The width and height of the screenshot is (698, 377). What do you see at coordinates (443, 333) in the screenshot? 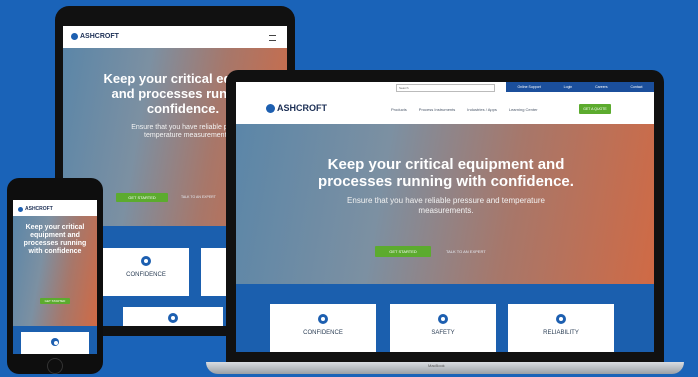
I see `card-title: SAFETY` at bounding box center [443, 333].